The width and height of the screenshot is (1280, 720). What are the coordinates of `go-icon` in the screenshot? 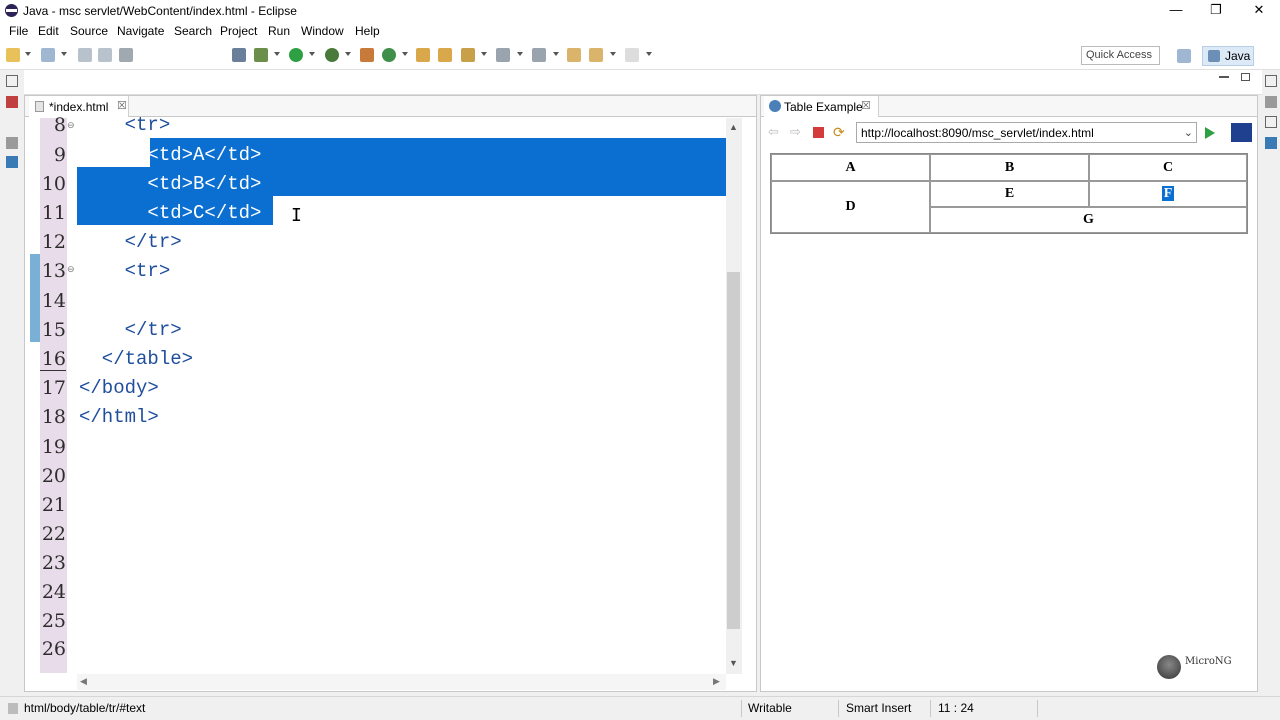 It's located at (1210, 133).